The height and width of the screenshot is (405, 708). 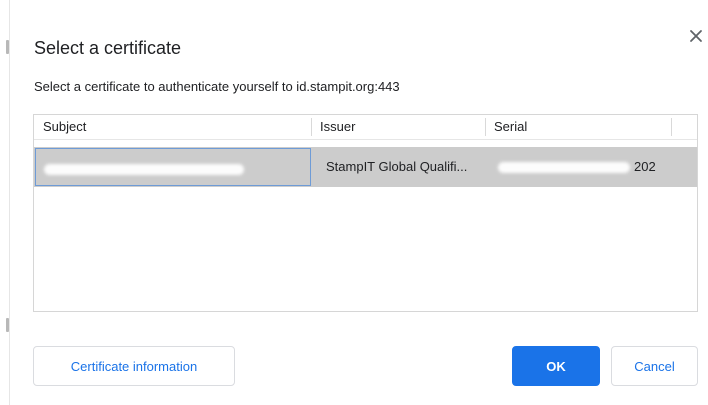 I want to click on redacted-subject, so click(x=144, y=169).